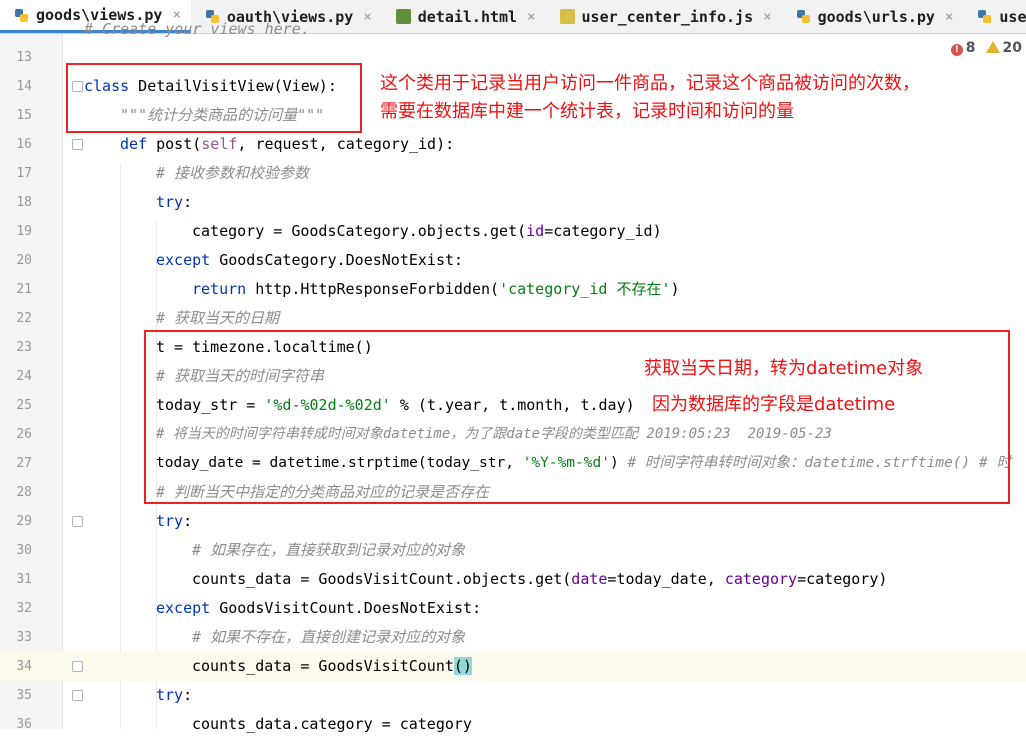  I want to click on tab-goods-urls-py: goods\urls.py ×, so click(873, 16).